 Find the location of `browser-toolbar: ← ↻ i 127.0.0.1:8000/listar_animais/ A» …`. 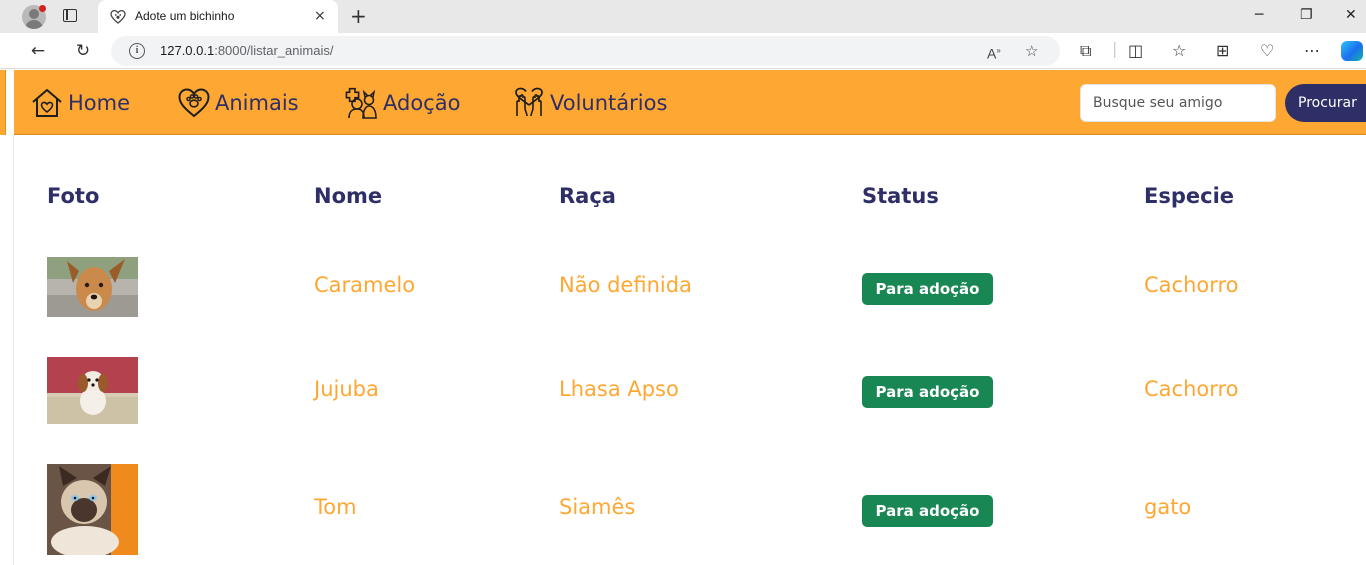

browser-toolbar: ← ↻ i 127.0.0.1:8000/listar_animais/ A» … is located at coordinates (683, 51).